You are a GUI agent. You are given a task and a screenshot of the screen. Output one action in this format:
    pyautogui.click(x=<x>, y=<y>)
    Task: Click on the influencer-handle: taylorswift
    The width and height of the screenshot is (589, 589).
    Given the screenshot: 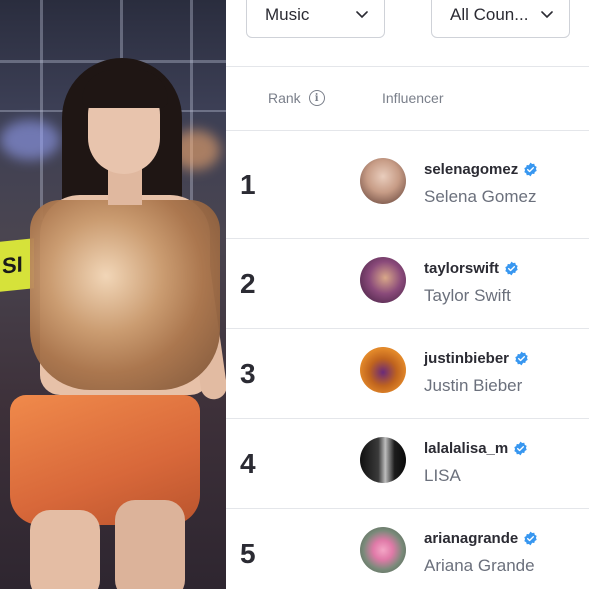 What is the action you would take?
    pyautogui.click(x=471, y=268)
    